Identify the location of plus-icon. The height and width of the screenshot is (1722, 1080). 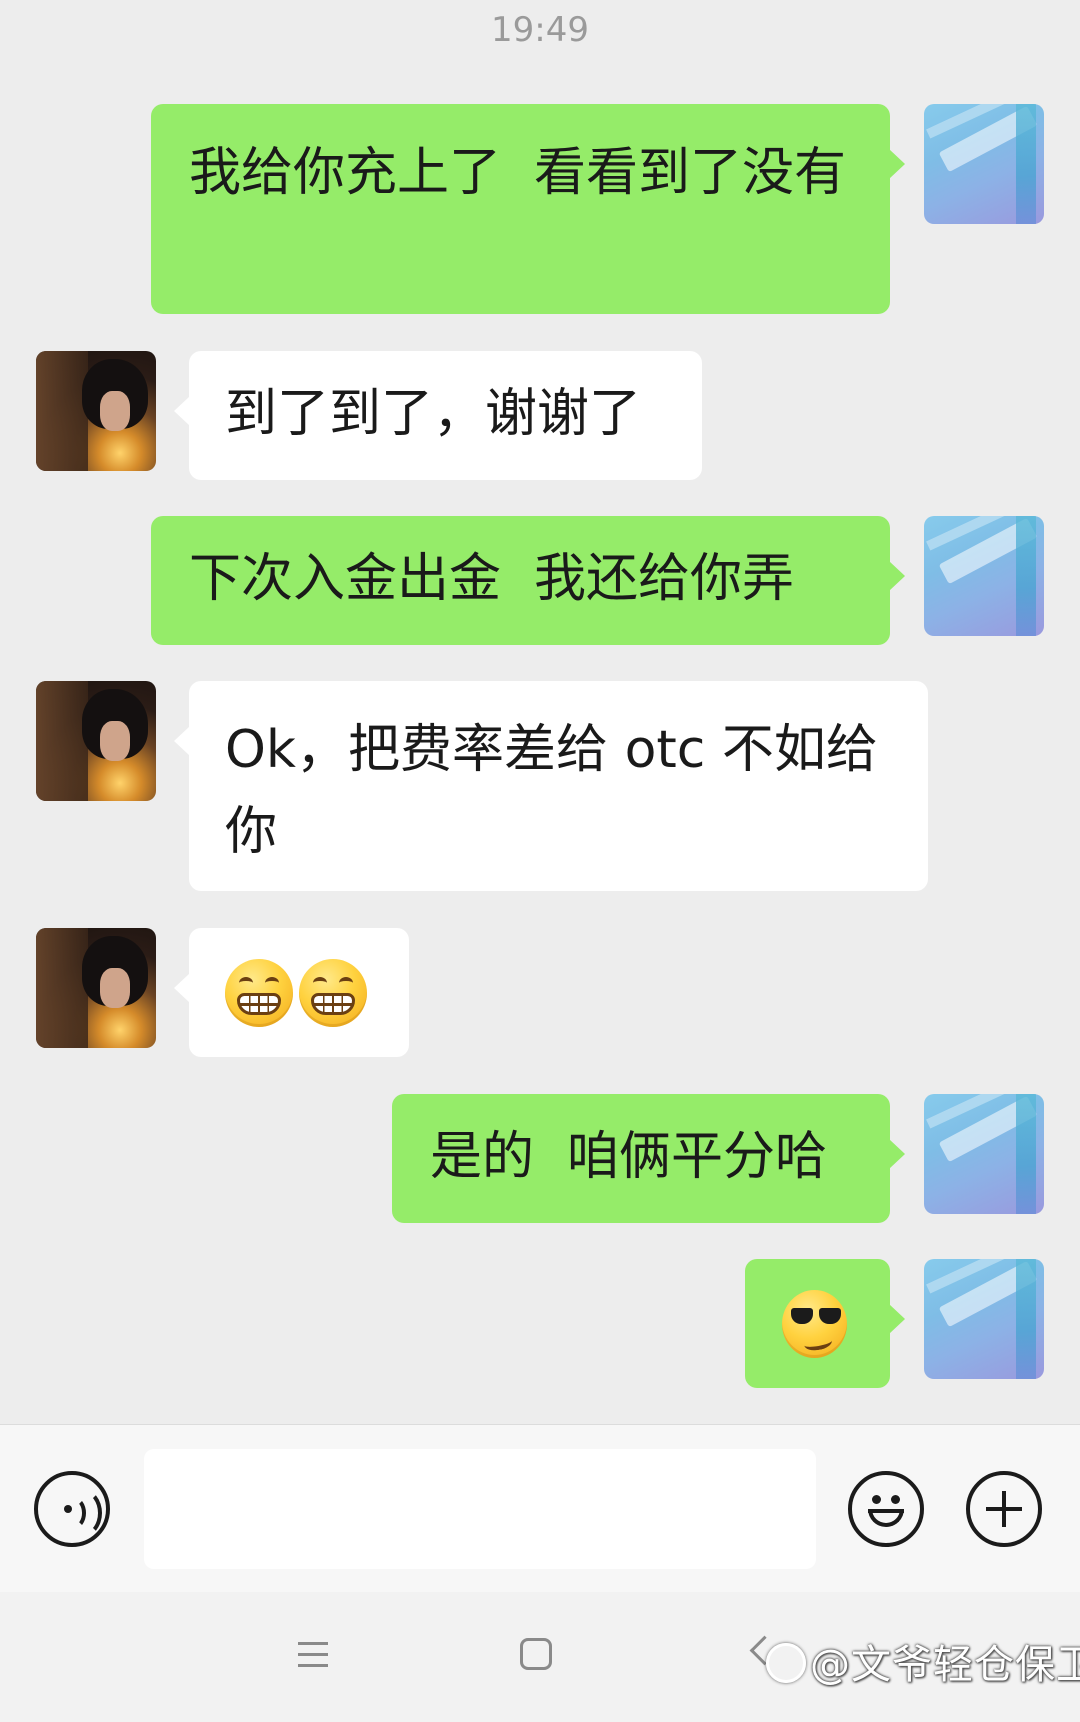
(1004, 1509).